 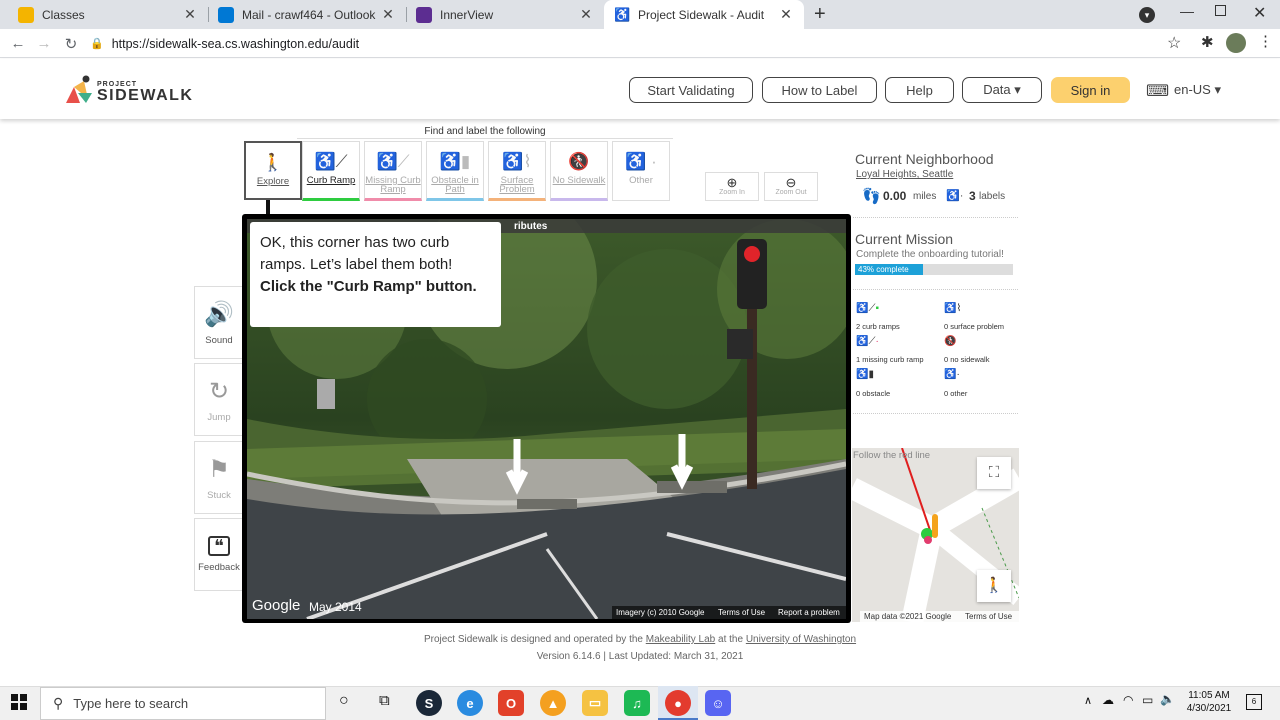 I want to click on surface-problem-button: ♿⌇ Surface Problem, so click(x=517, y=171).